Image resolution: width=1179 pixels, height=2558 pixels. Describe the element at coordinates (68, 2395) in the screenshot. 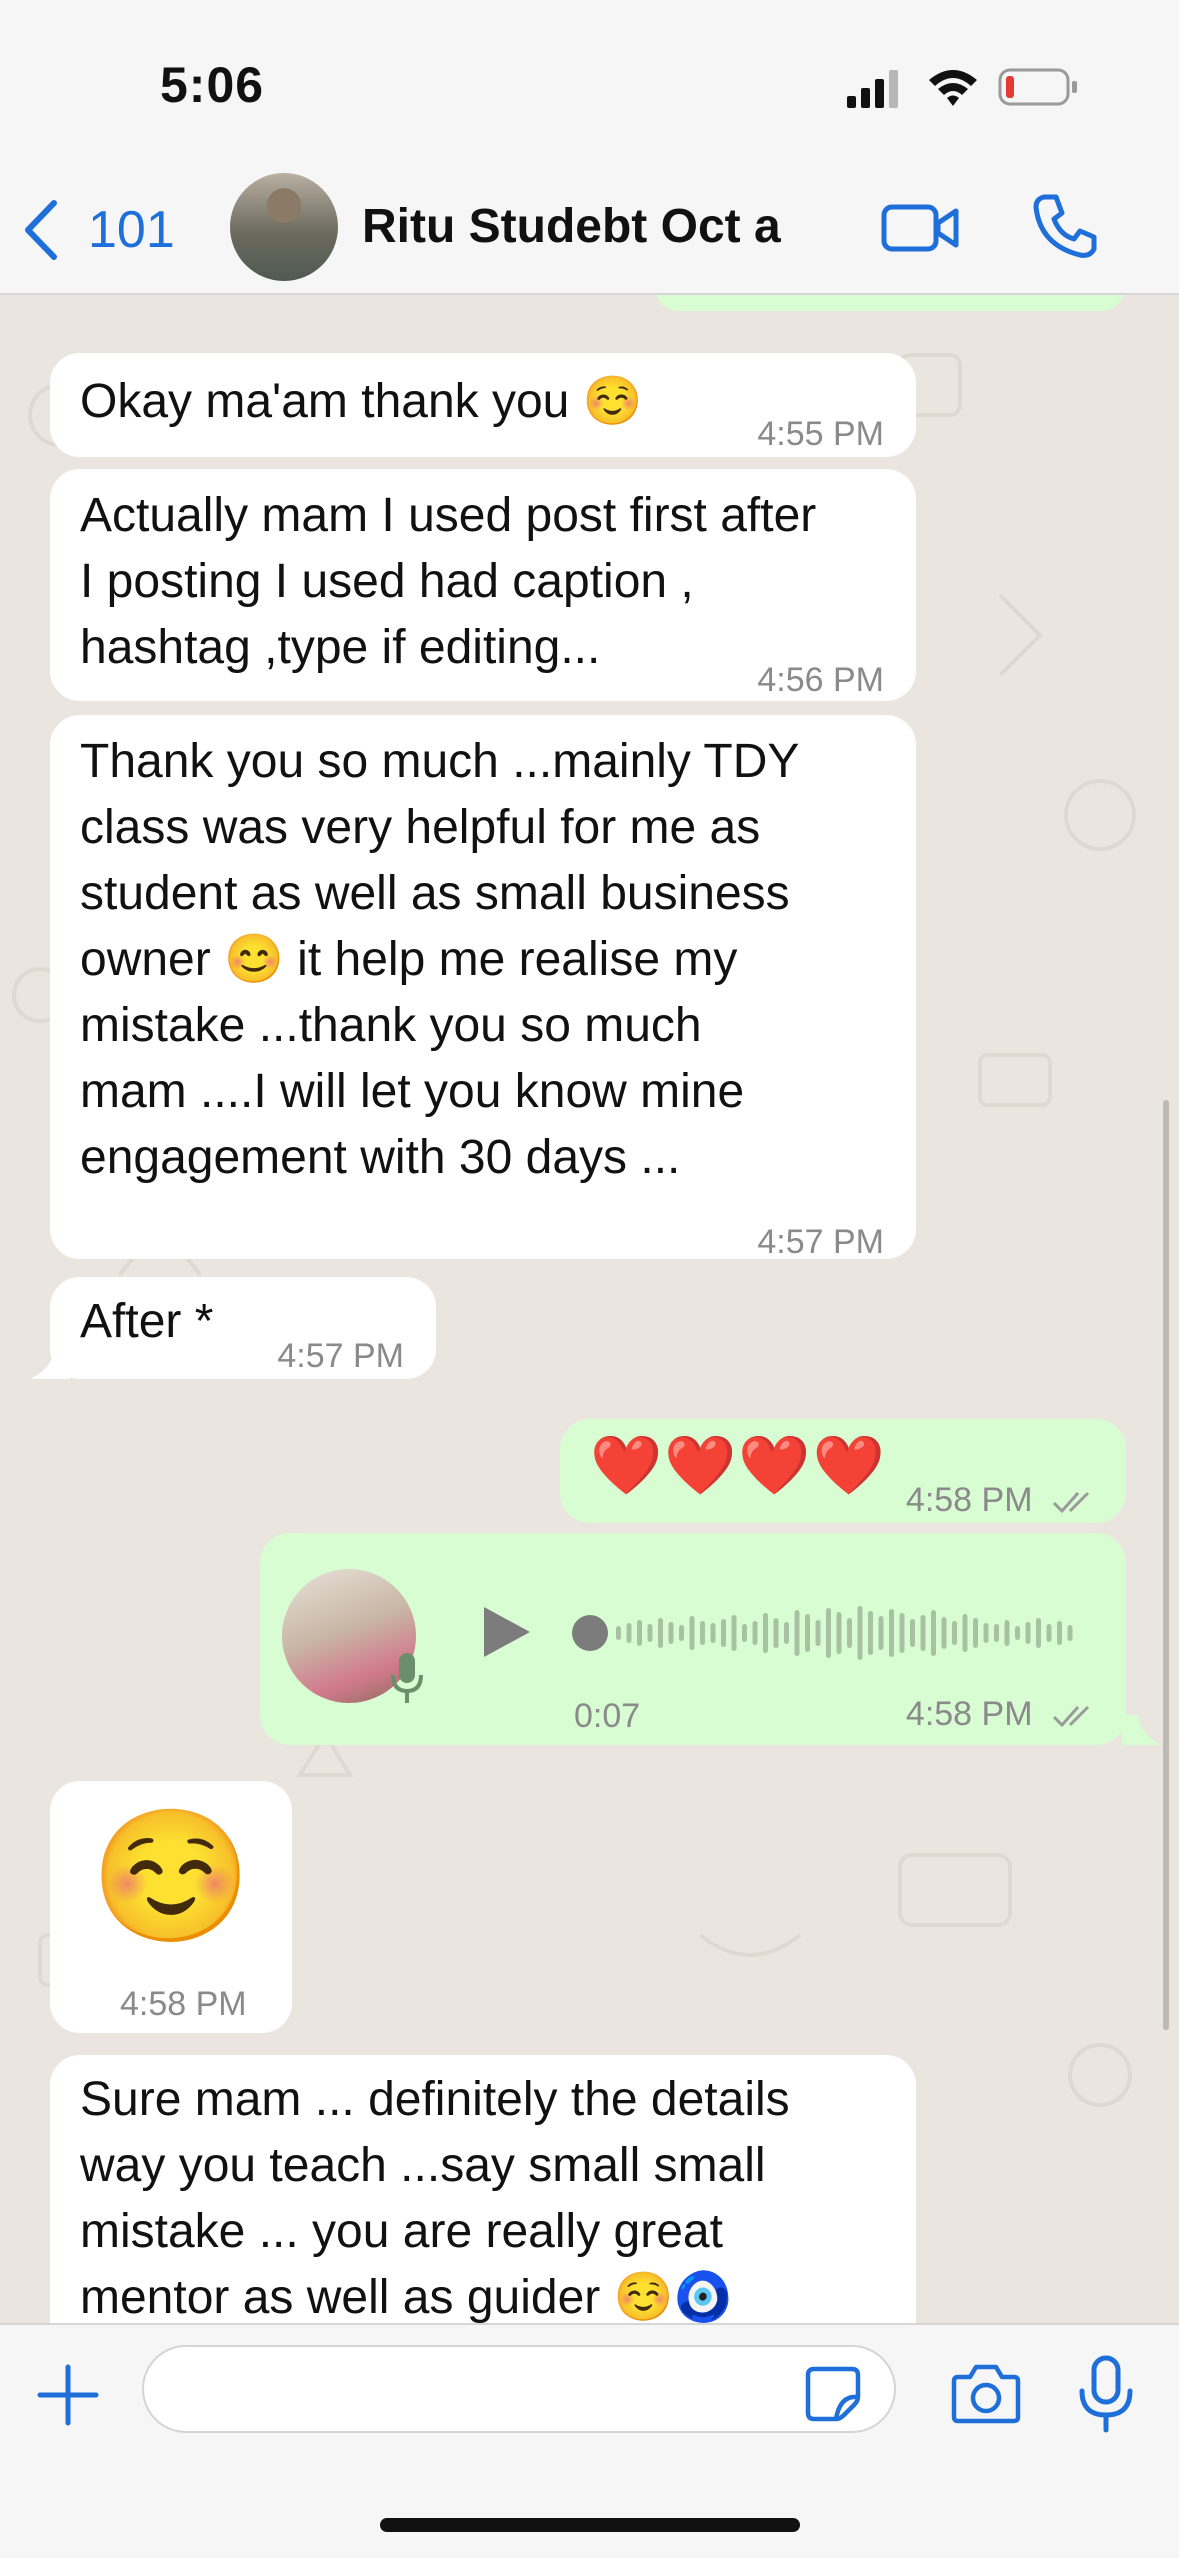

I see `plus-icon` at that location.